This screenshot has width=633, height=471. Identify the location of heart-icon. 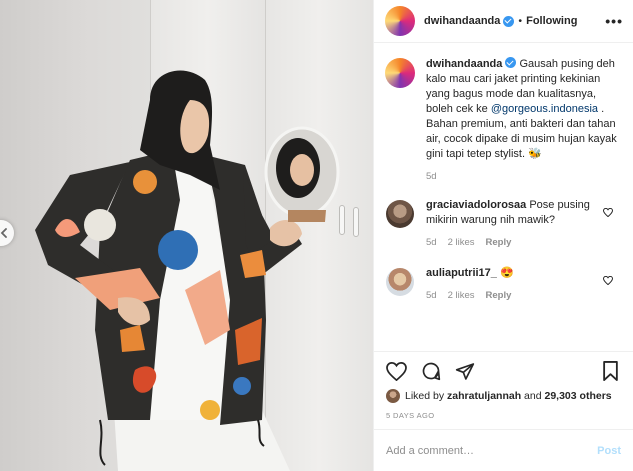
(396, 371).